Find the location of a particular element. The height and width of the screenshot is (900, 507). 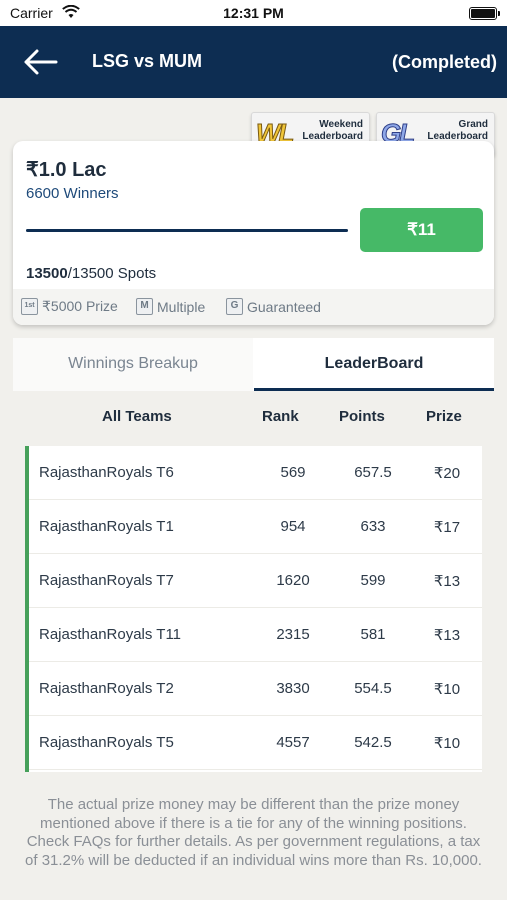

first-prize-feature: 1st ₹5000 Prize is located at coordinates (69, 306).